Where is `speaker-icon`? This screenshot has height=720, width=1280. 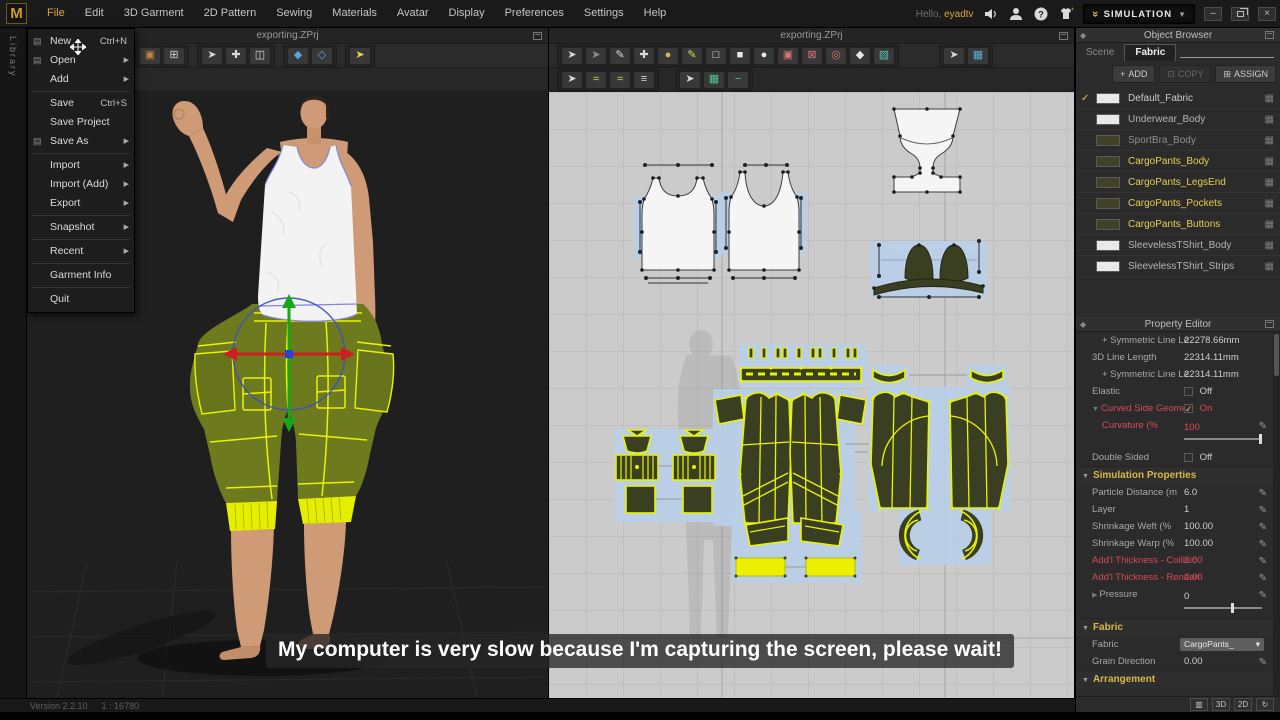
speaker-icon is located at coordinates (991, 14).